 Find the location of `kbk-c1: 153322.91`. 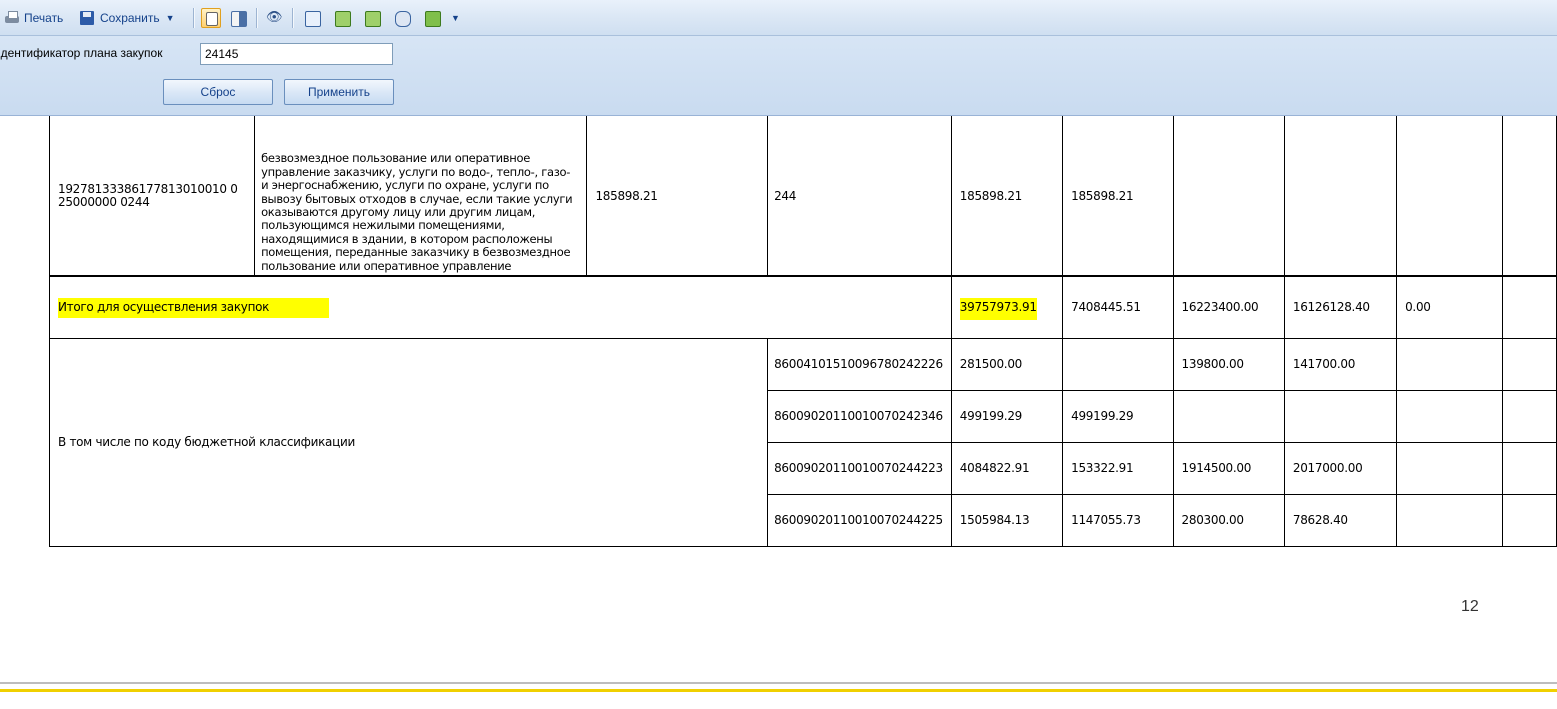

kbk-c1: 153322.91 is located at coordinates (1118, 468).